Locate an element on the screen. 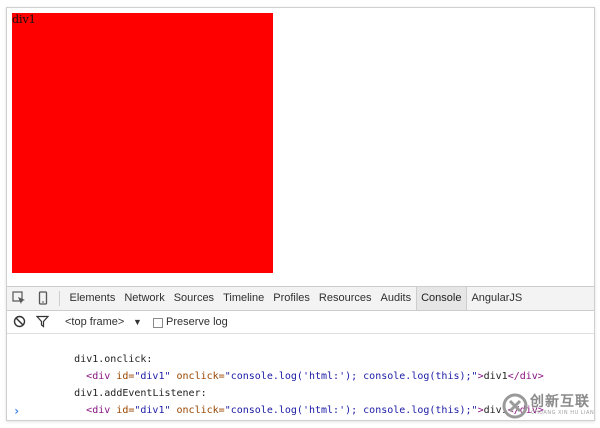 This screenshot has height=428, width=600. chevron-down-icon: ▼ is located at coordinates (137, 322).